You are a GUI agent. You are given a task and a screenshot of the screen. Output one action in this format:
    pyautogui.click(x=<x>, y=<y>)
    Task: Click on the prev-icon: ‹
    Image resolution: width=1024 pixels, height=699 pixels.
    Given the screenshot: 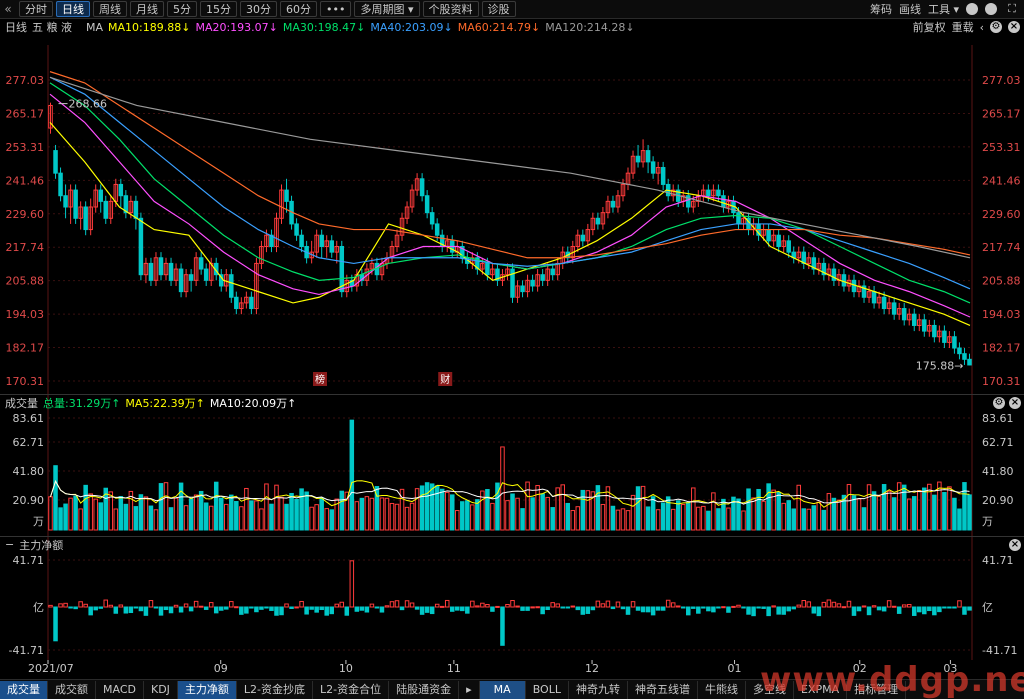 What is the action you would take?
    pyautogui.click(x=982, y=27)
    